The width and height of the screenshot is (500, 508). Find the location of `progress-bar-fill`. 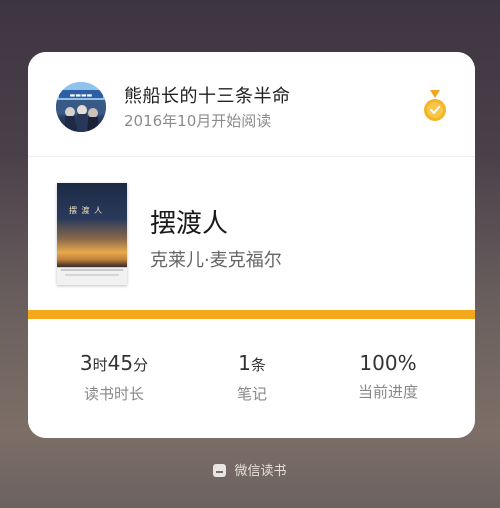

progress-bar-fill is located at coordinates (251, 314).